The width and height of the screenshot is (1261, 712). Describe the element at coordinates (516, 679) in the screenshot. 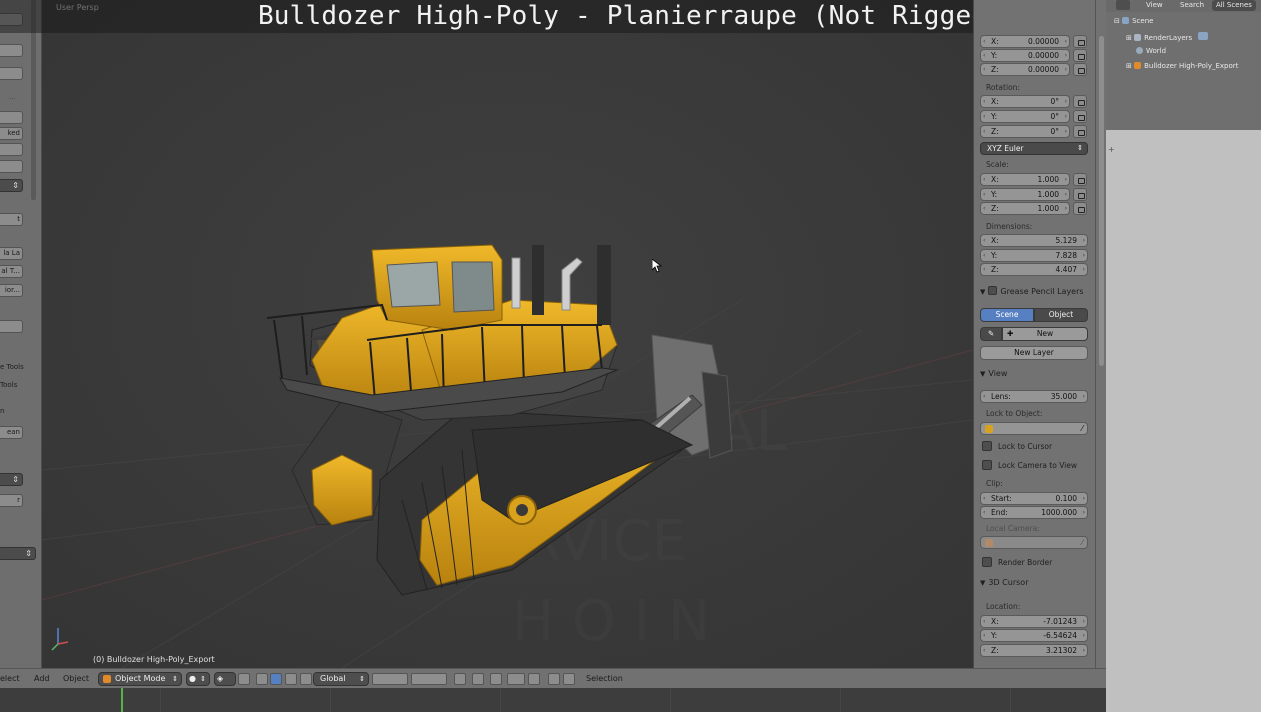

I see `snap-element-icon` at that location.